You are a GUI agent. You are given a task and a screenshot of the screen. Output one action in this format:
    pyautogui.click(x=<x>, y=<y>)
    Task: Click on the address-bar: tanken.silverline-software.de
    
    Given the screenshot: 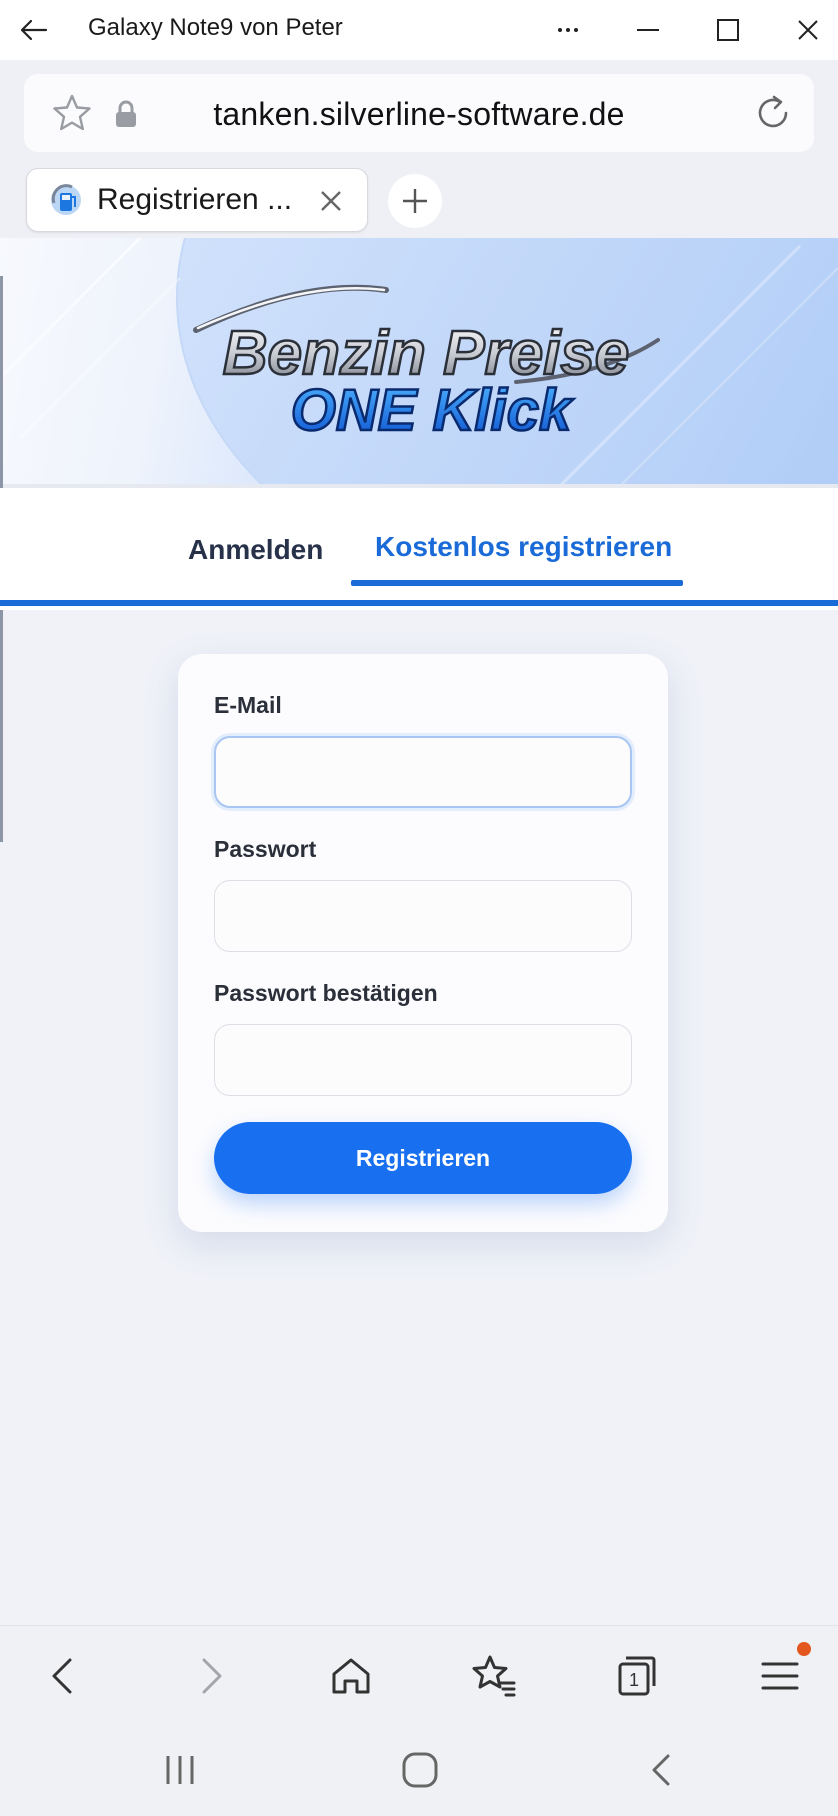 What is the action you would take?
    pyautogui.click(x=419, y=113)
    